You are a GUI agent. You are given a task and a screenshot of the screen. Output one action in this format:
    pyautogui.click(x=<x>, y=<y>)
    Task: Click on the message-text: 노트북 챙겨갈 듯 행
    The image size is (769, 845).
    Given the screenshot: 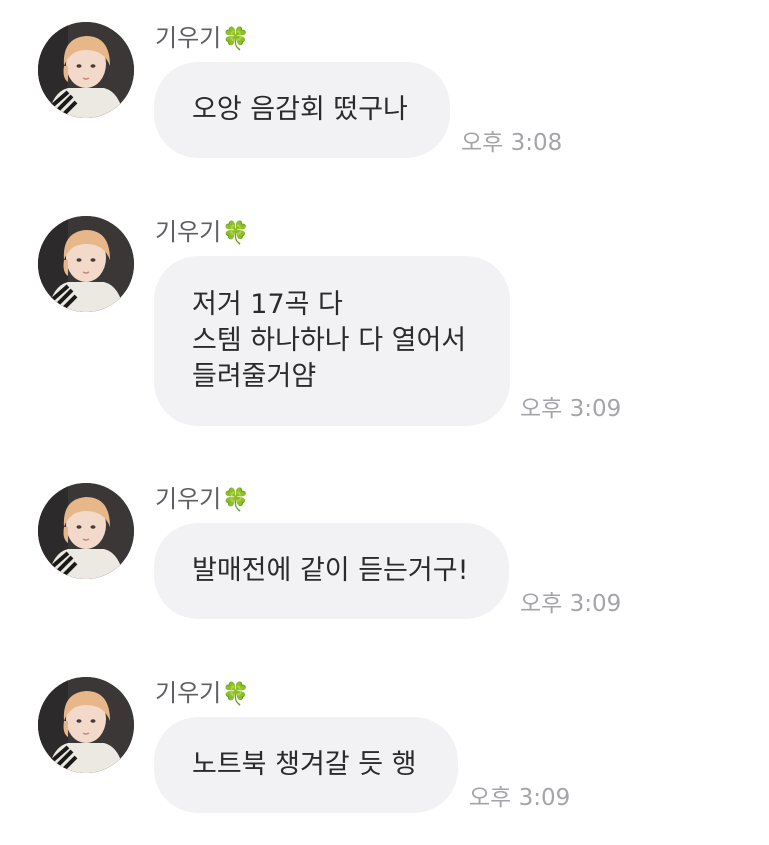 What is the action you would take?
    pyautogui.click(x=304, y=764)
    